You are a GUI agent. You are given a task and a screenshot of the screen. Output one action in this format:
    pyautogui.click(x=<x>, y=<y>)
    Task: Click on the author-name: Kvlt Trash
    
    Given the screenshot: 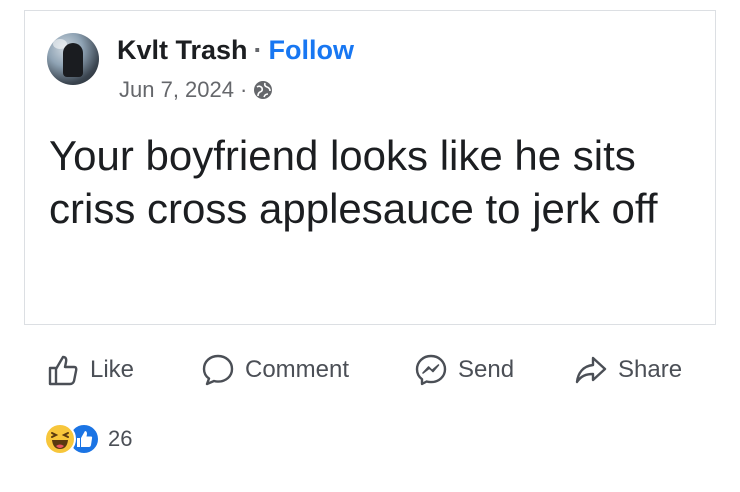 What is the action you would take?
    pyautogui.click(x=182, y=50)
    